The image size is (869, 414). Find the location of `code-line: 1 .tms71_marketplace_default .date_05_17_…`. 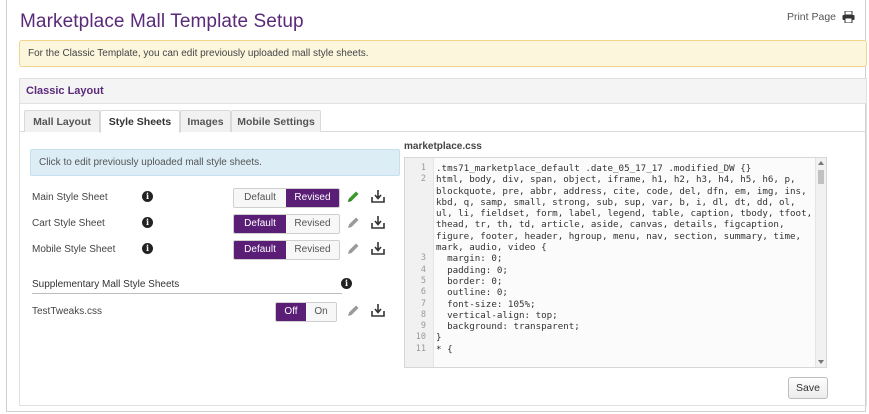

code-line: 1 .tms71_marketplace_default .date_05_17_… is located at coordinates (610, 168).